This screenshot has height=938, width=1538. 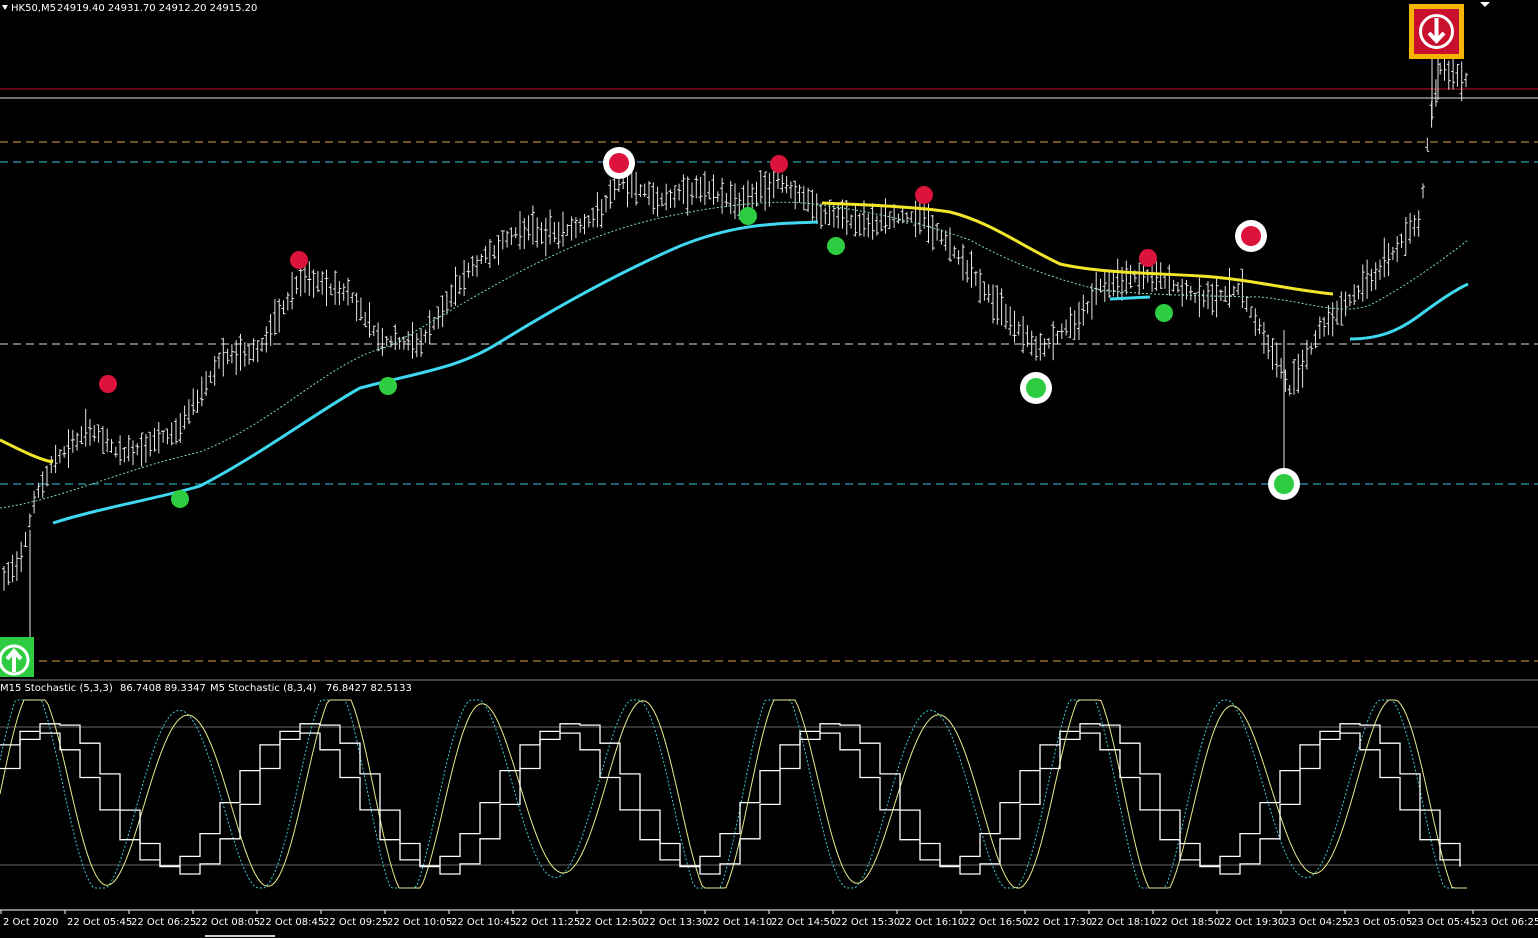 What do you see at coordinates (1187, 922) in the screenshot?
I see `time-label: 22 Oct 18:50` at bounding box center [1187, 922].